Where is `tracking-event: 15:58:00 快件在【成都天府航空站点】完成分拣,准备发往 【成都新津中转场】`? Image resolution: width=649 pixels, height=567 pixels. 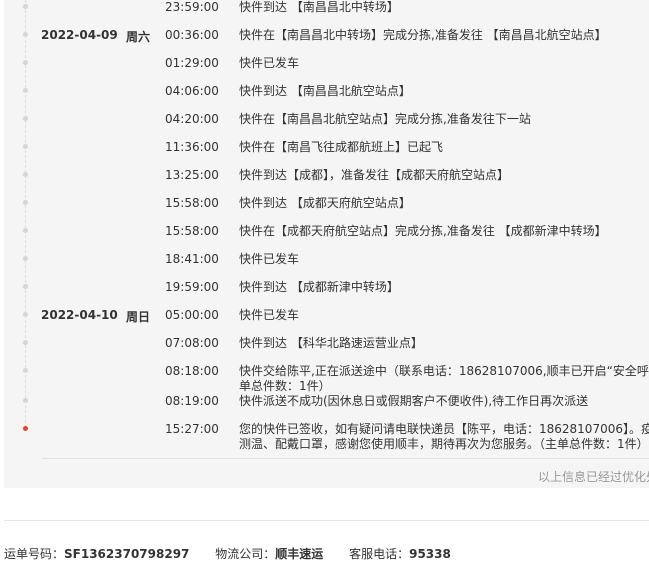 tracking-event: 15:58:00 快件在【成都天府航空站点】完成分拣,准备发往 【成都新津中转场】 is located at coordinates (326, 234).